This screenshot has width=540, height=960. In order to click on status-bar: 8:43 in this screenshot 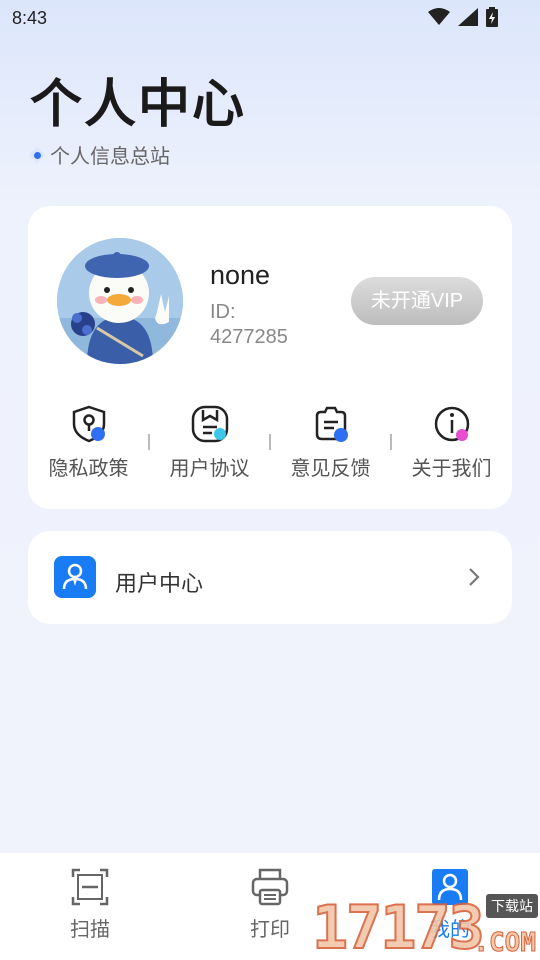, I will do `click(270, 18)`.